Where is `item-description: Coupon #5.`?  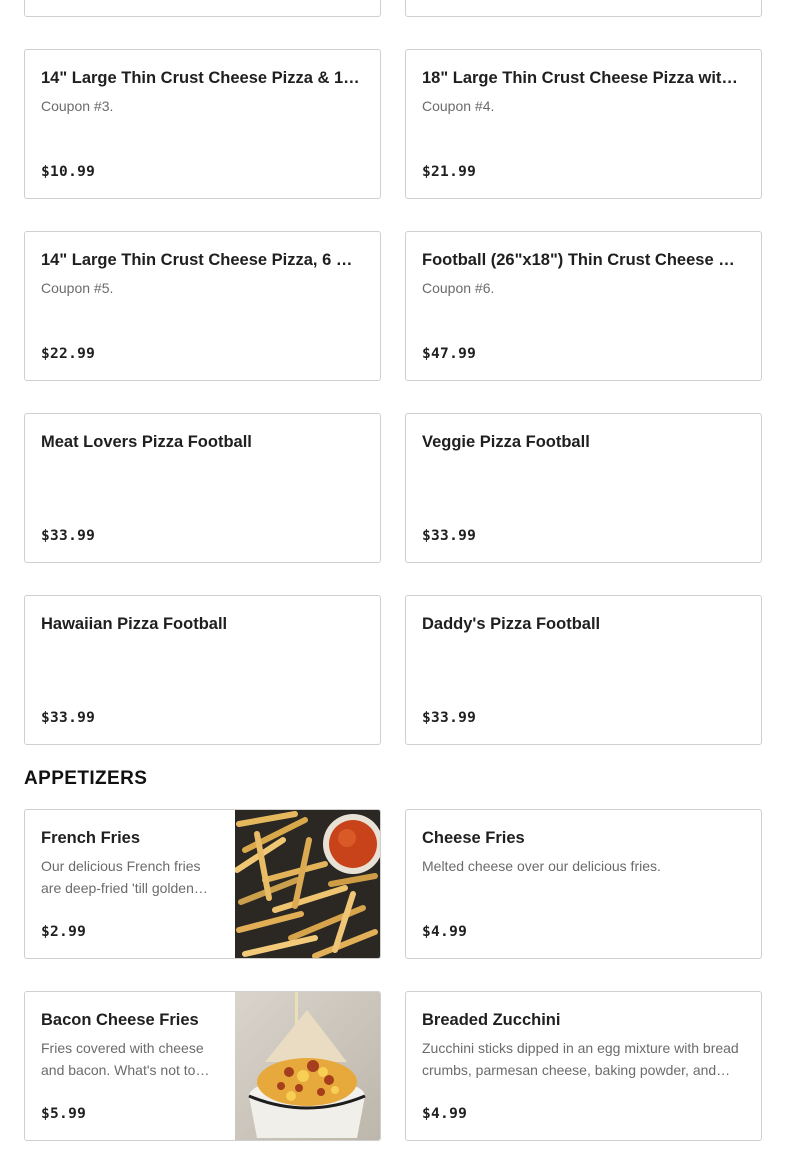
item-description: Coupon #5. is located at coordinates (77, 288).